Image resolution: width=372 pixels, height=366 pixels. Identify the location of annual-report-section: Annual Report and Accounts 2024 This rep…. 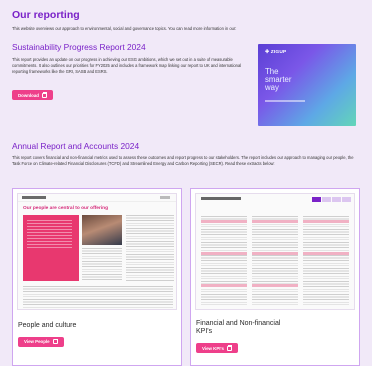
(186, 154).